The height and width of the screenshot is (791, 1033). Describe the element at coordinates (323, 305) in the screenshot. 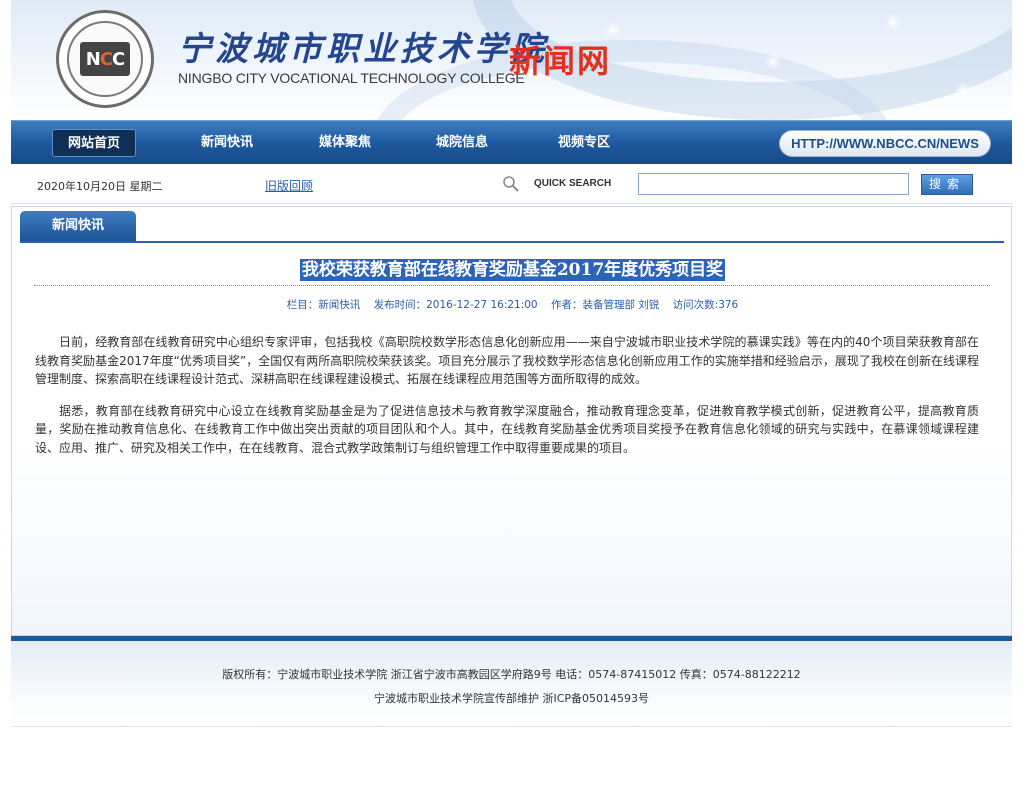

I see `meta-column: 栏目：新闻快讯` at that location.